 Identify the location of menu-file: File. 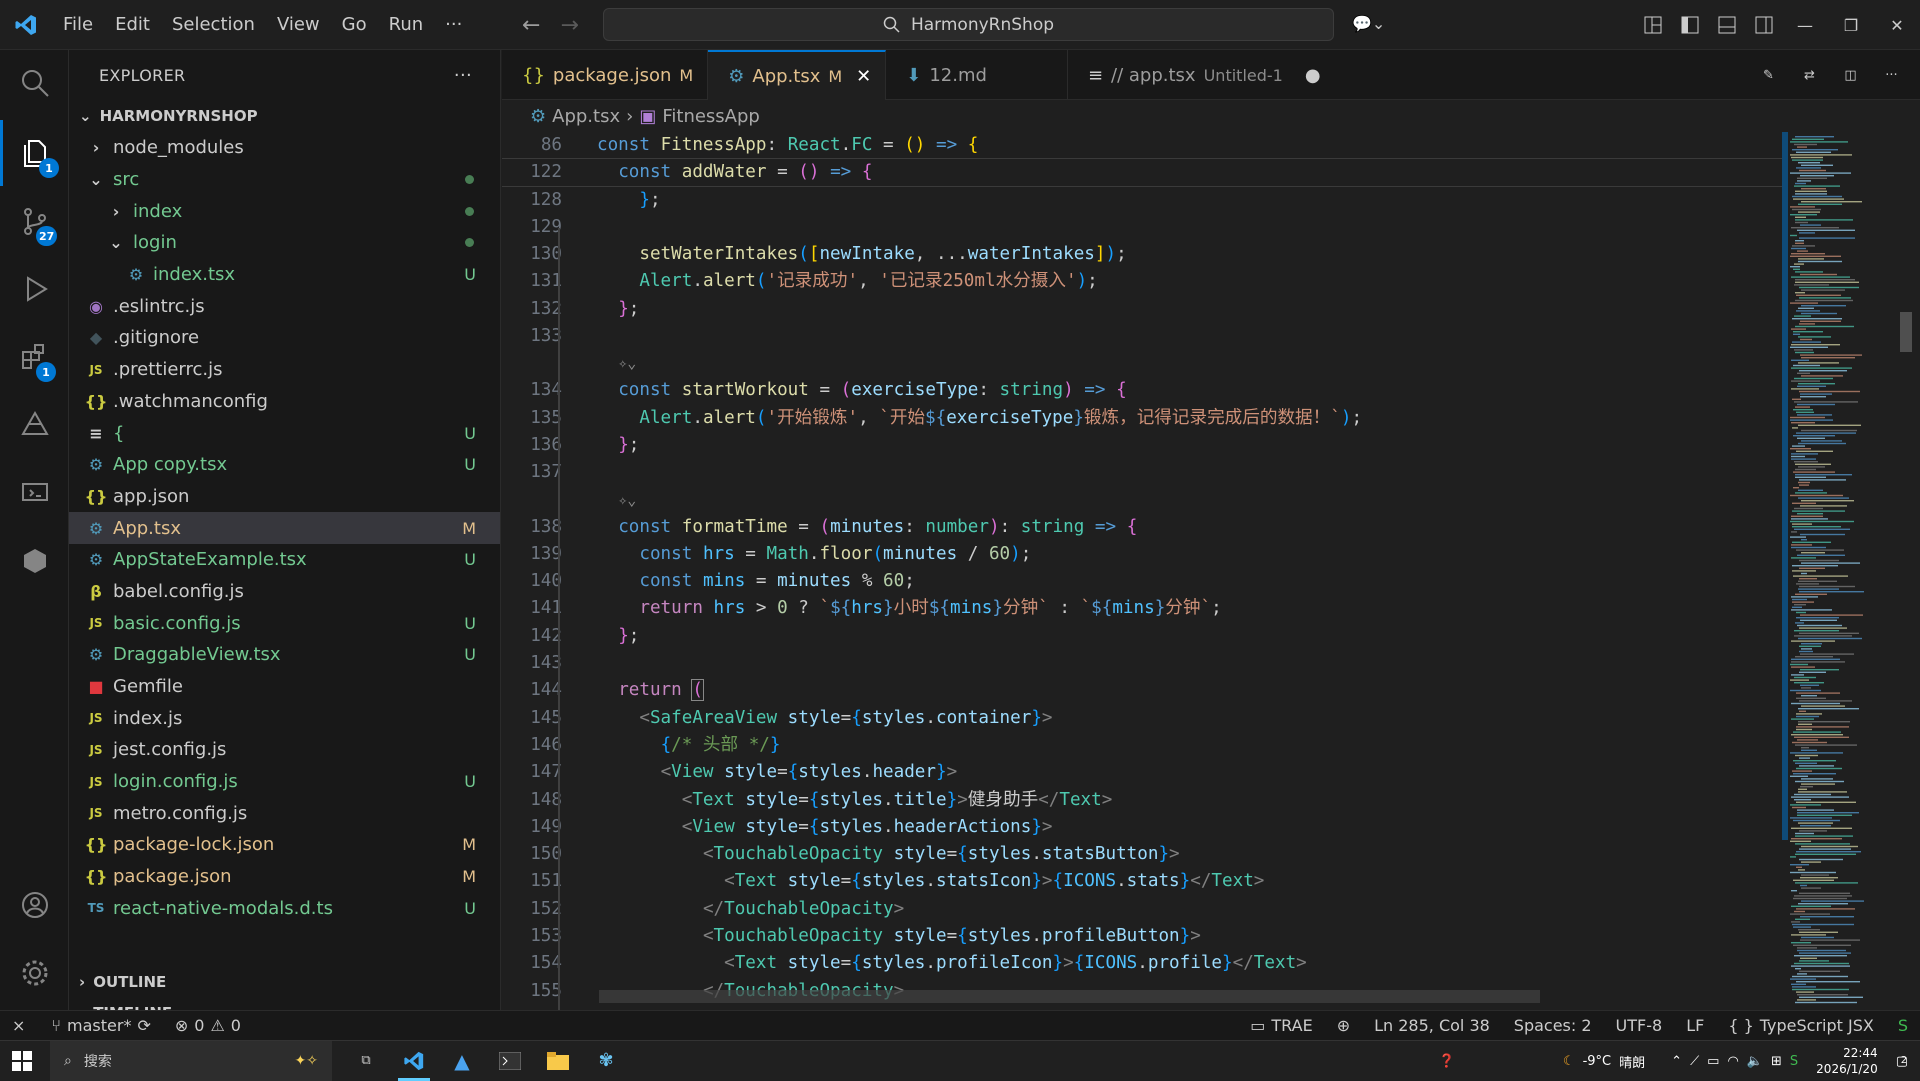
(78, 25).